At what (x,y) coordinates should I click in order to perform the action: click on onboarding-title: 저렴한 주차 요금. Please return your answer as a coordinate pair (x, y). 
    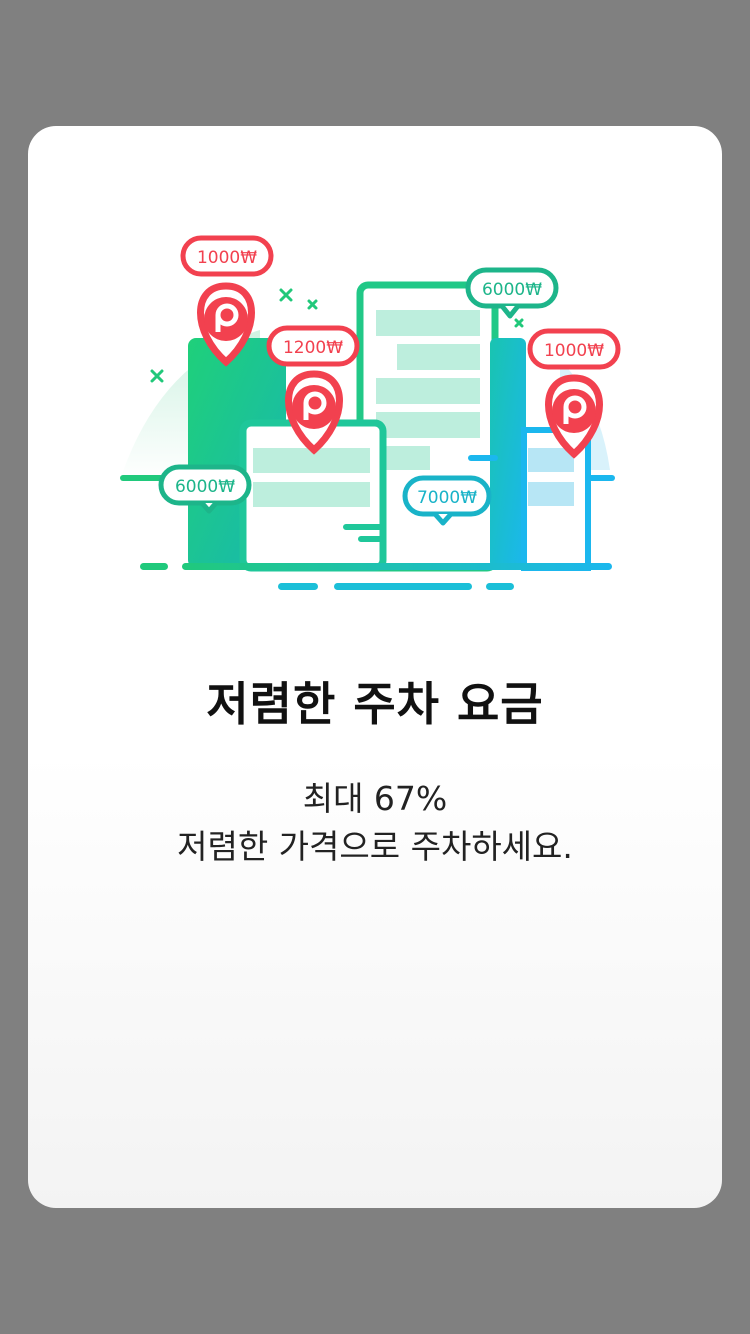
    Looking at the image, I should click on (375, 704).